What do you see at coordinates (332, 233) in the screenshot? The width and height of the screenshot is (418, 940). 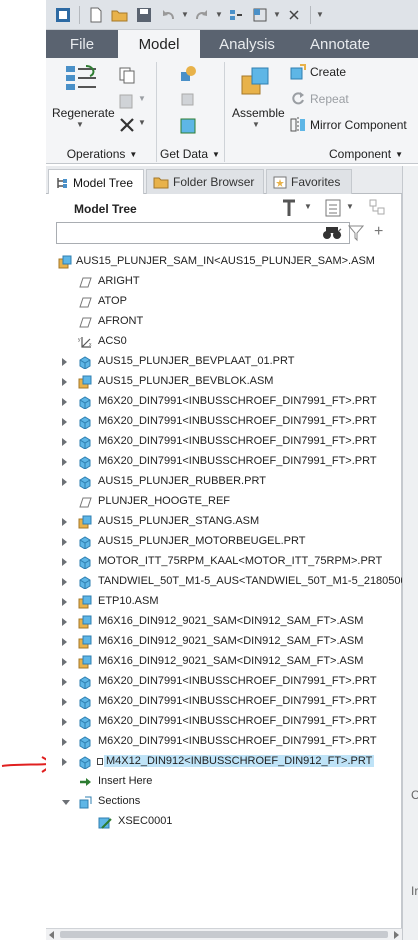 I see `find-binoculars-icon` at bounding box center [332, 233].